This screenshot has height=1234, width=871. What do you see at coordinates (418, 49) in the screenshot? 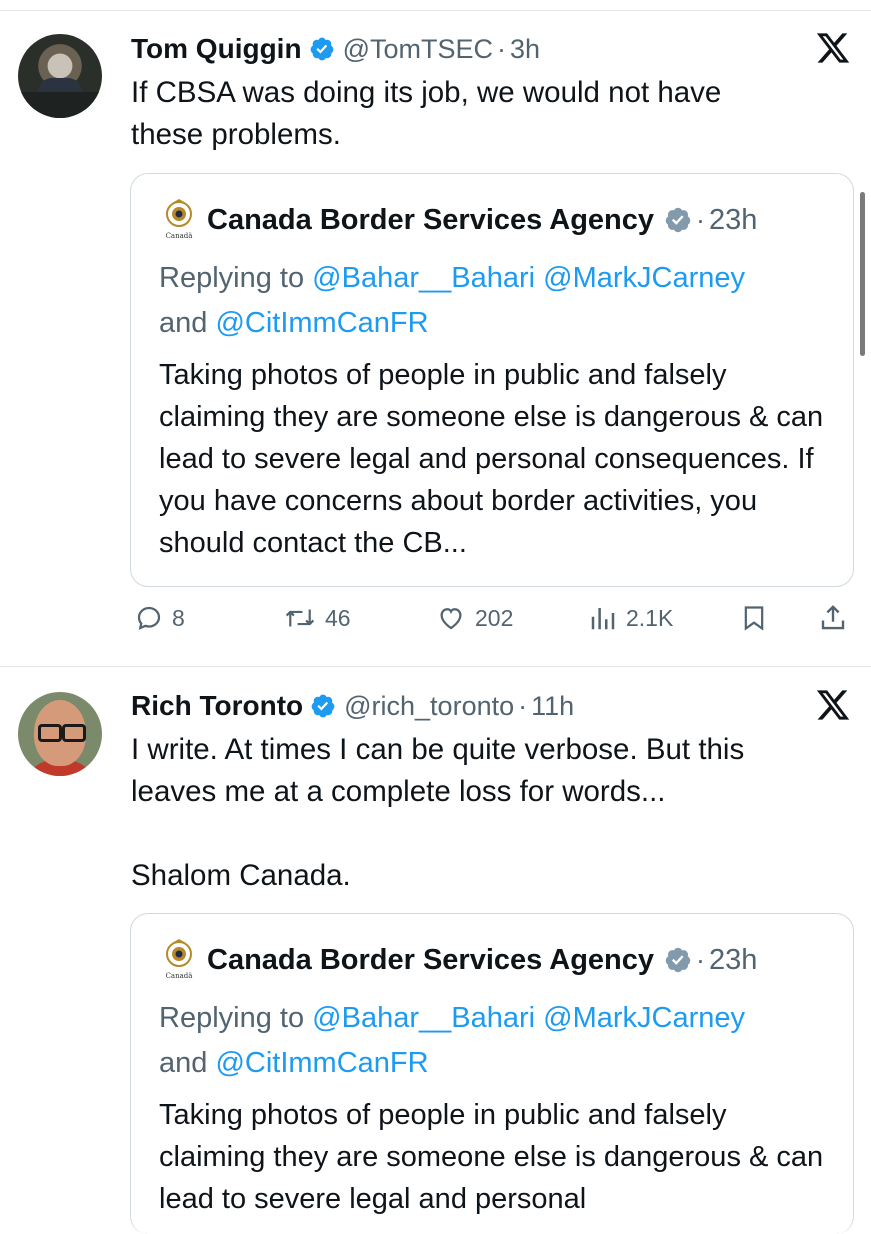
I see `author-handle: @TomTSEC` at bounding box center [418, 49].